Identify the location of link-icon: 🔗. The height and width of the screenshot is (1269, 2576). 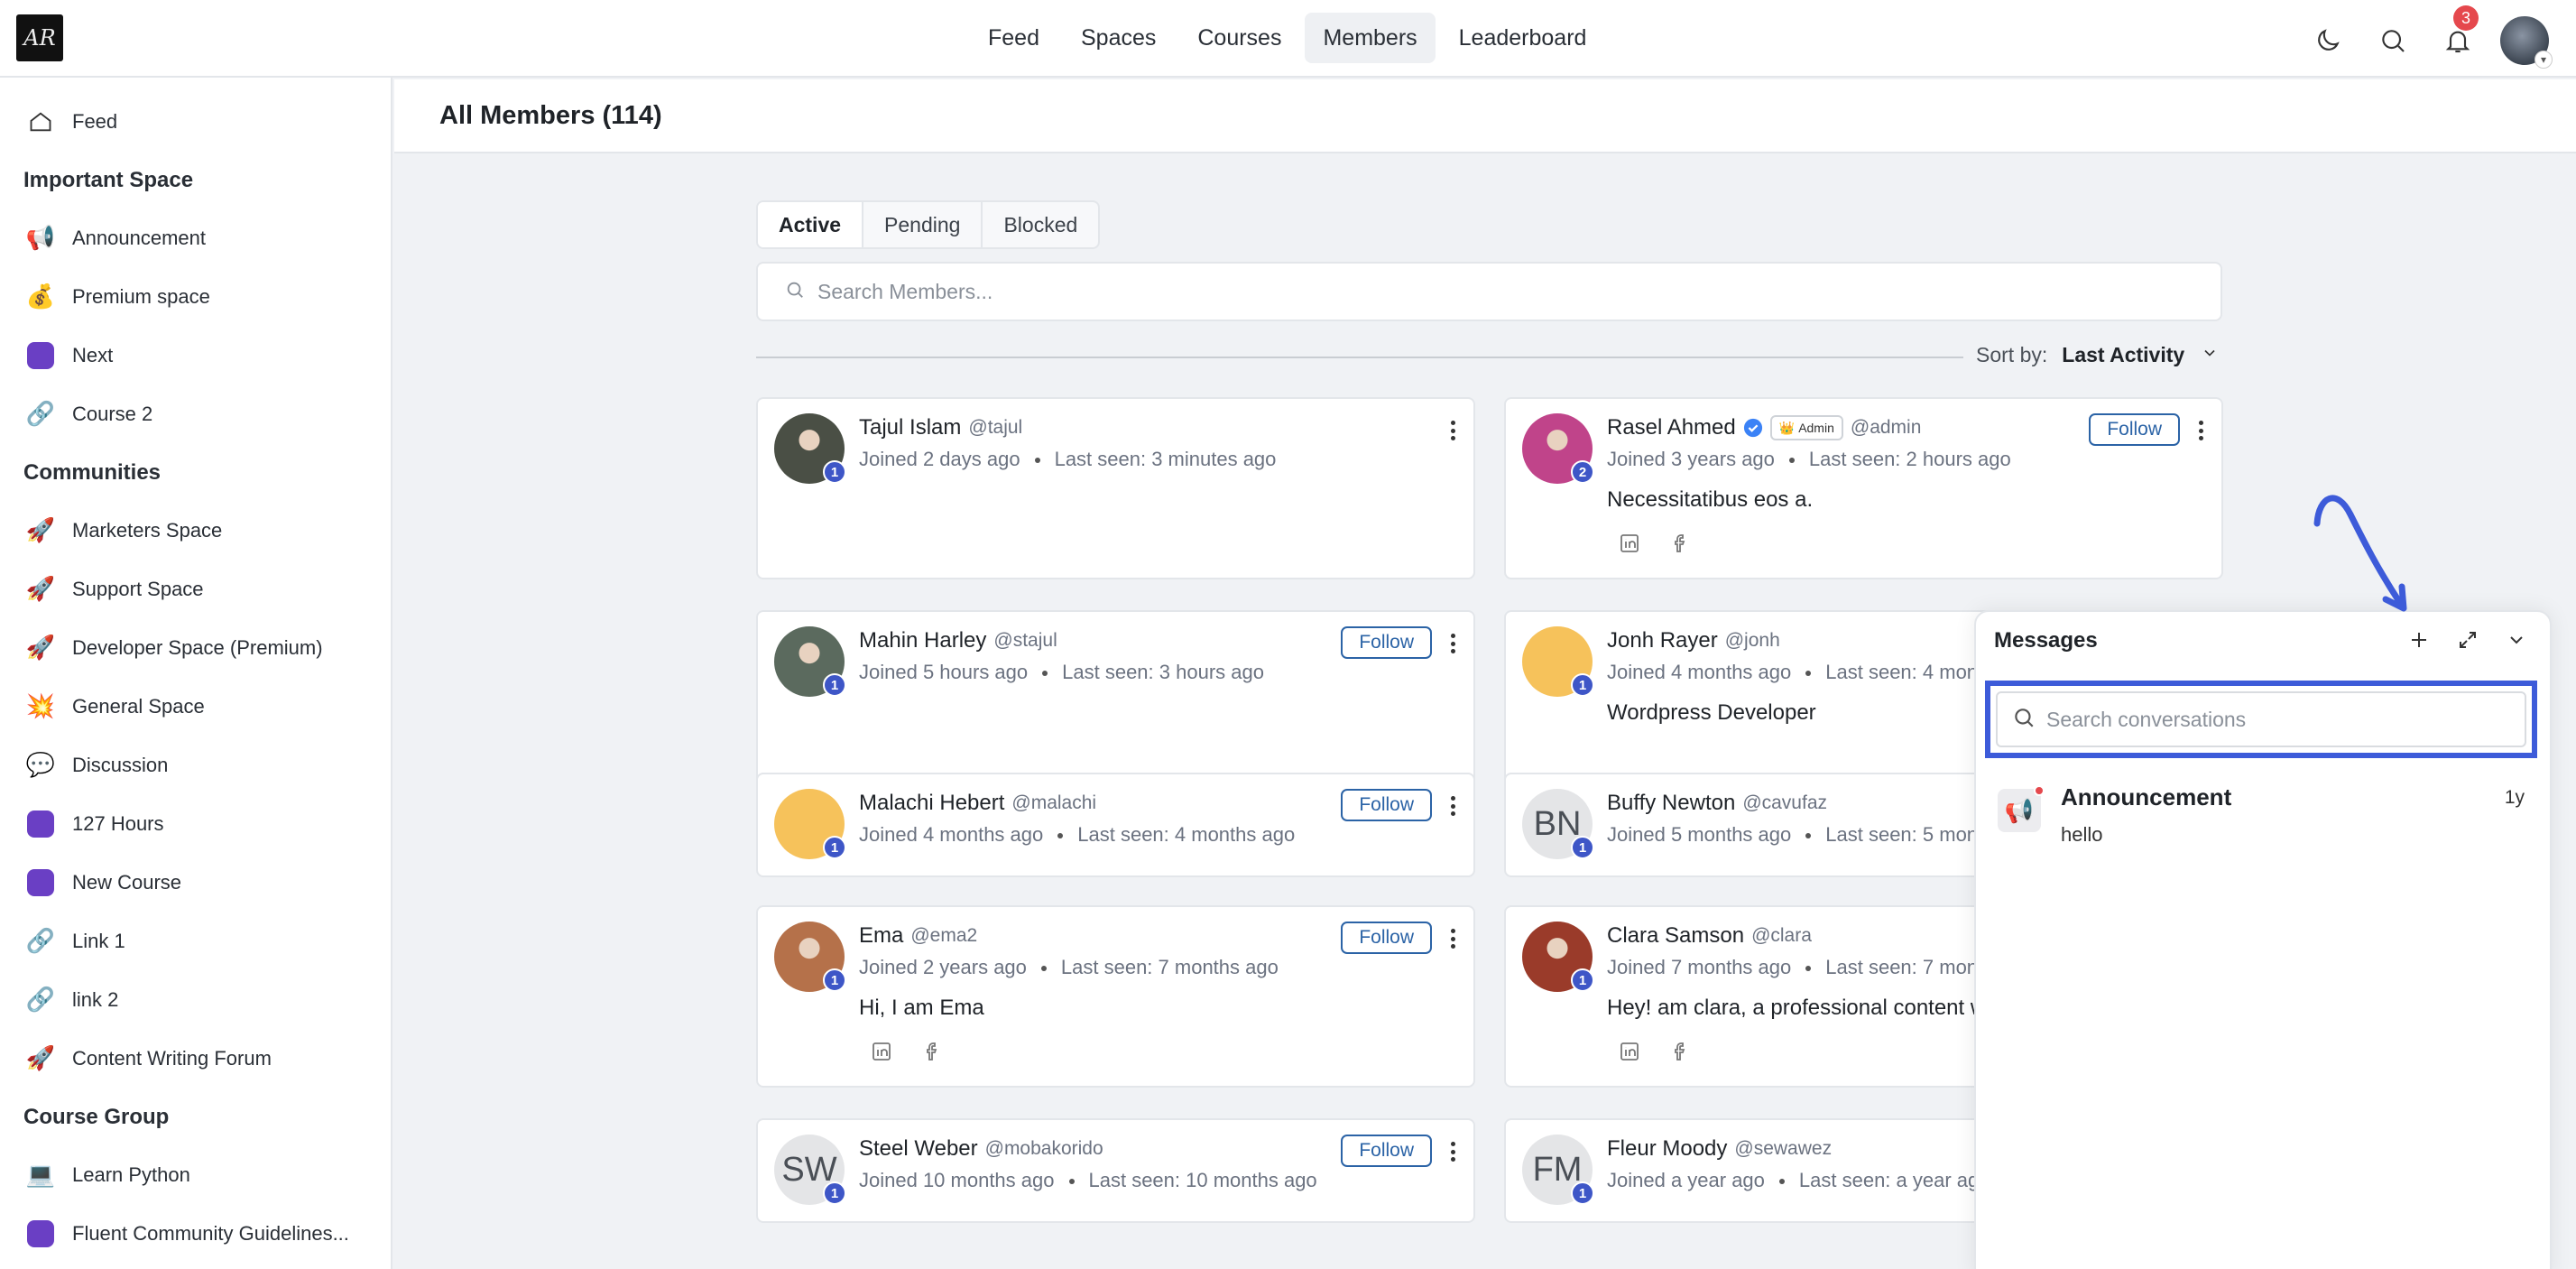
(40, 413).